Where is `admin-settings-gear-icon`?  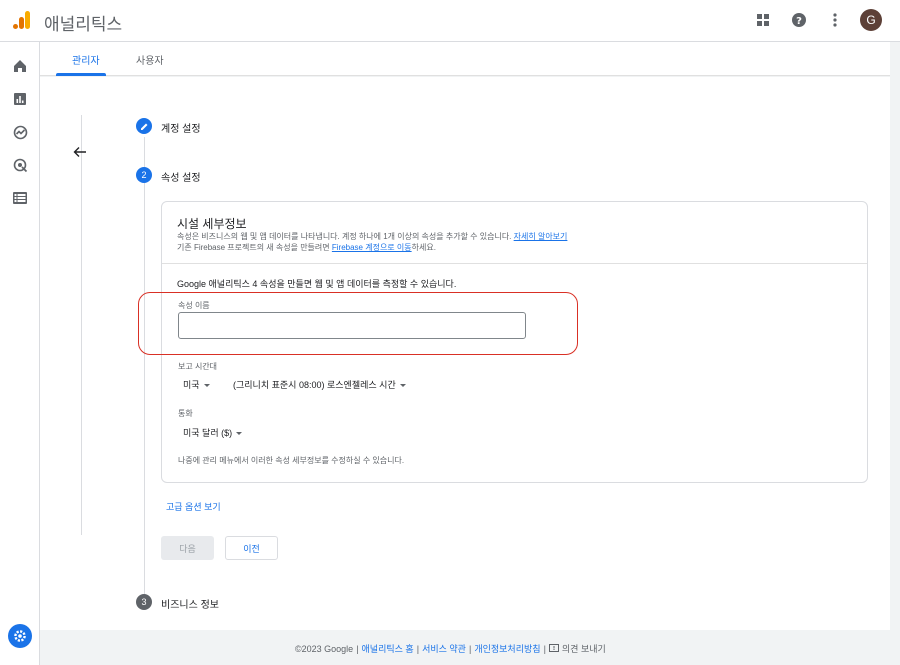 admin-settings-gear-icon is located at coordinates (20, 636).